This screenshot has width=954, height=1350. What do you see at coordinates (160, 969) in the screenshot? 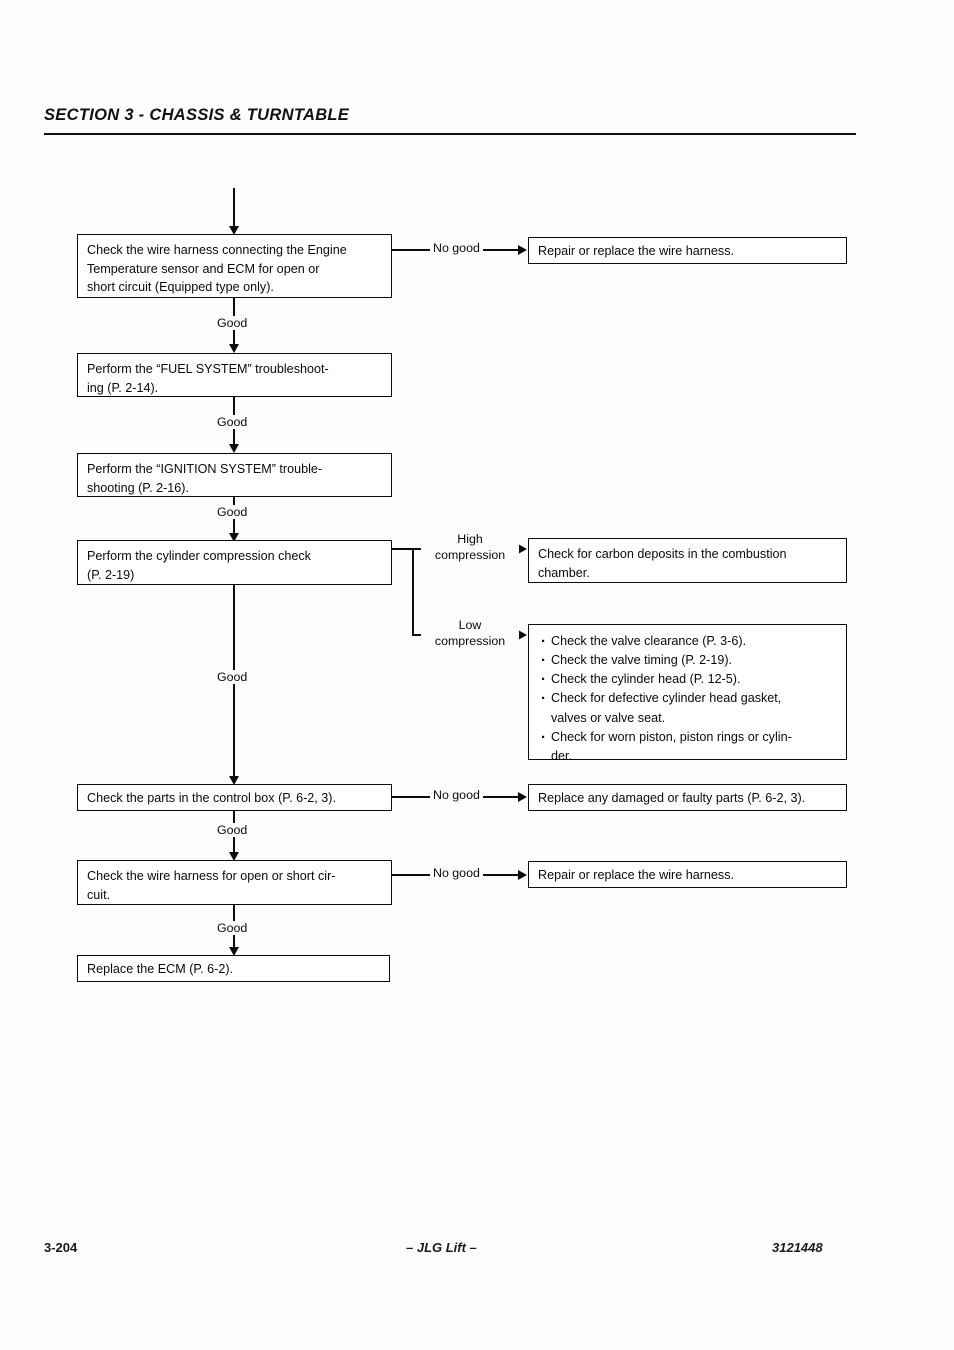
I see `node-line: Replace the ECM (P. 6-2).` at bounding box center [160, 969].